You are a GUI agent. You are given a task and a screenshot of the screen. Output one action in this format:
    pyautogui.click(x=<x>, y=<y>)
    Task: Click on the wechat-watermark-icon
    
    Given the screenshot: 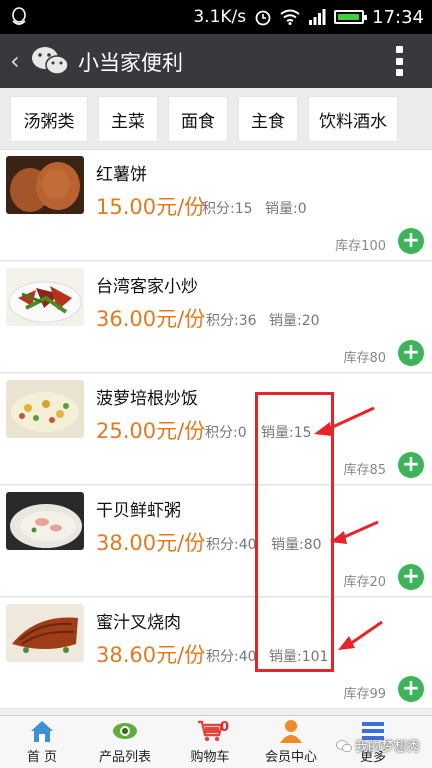 What is the action you would take?
    pyautogui.click(x=344, y=745)
    